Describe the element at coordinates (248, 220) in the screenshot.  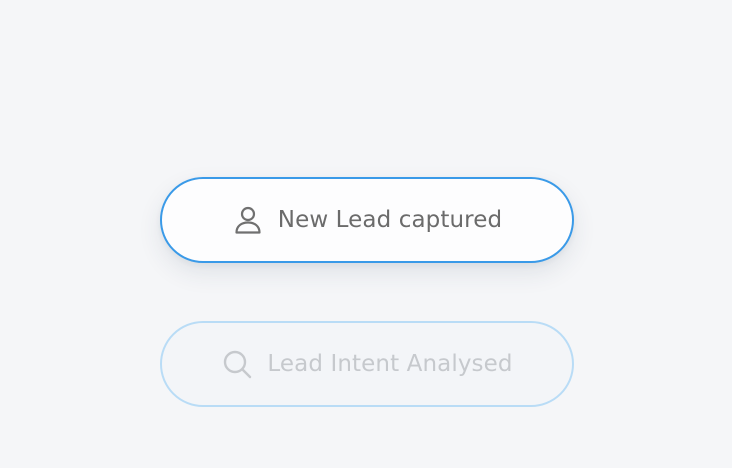
I see `user-icon` at that location.